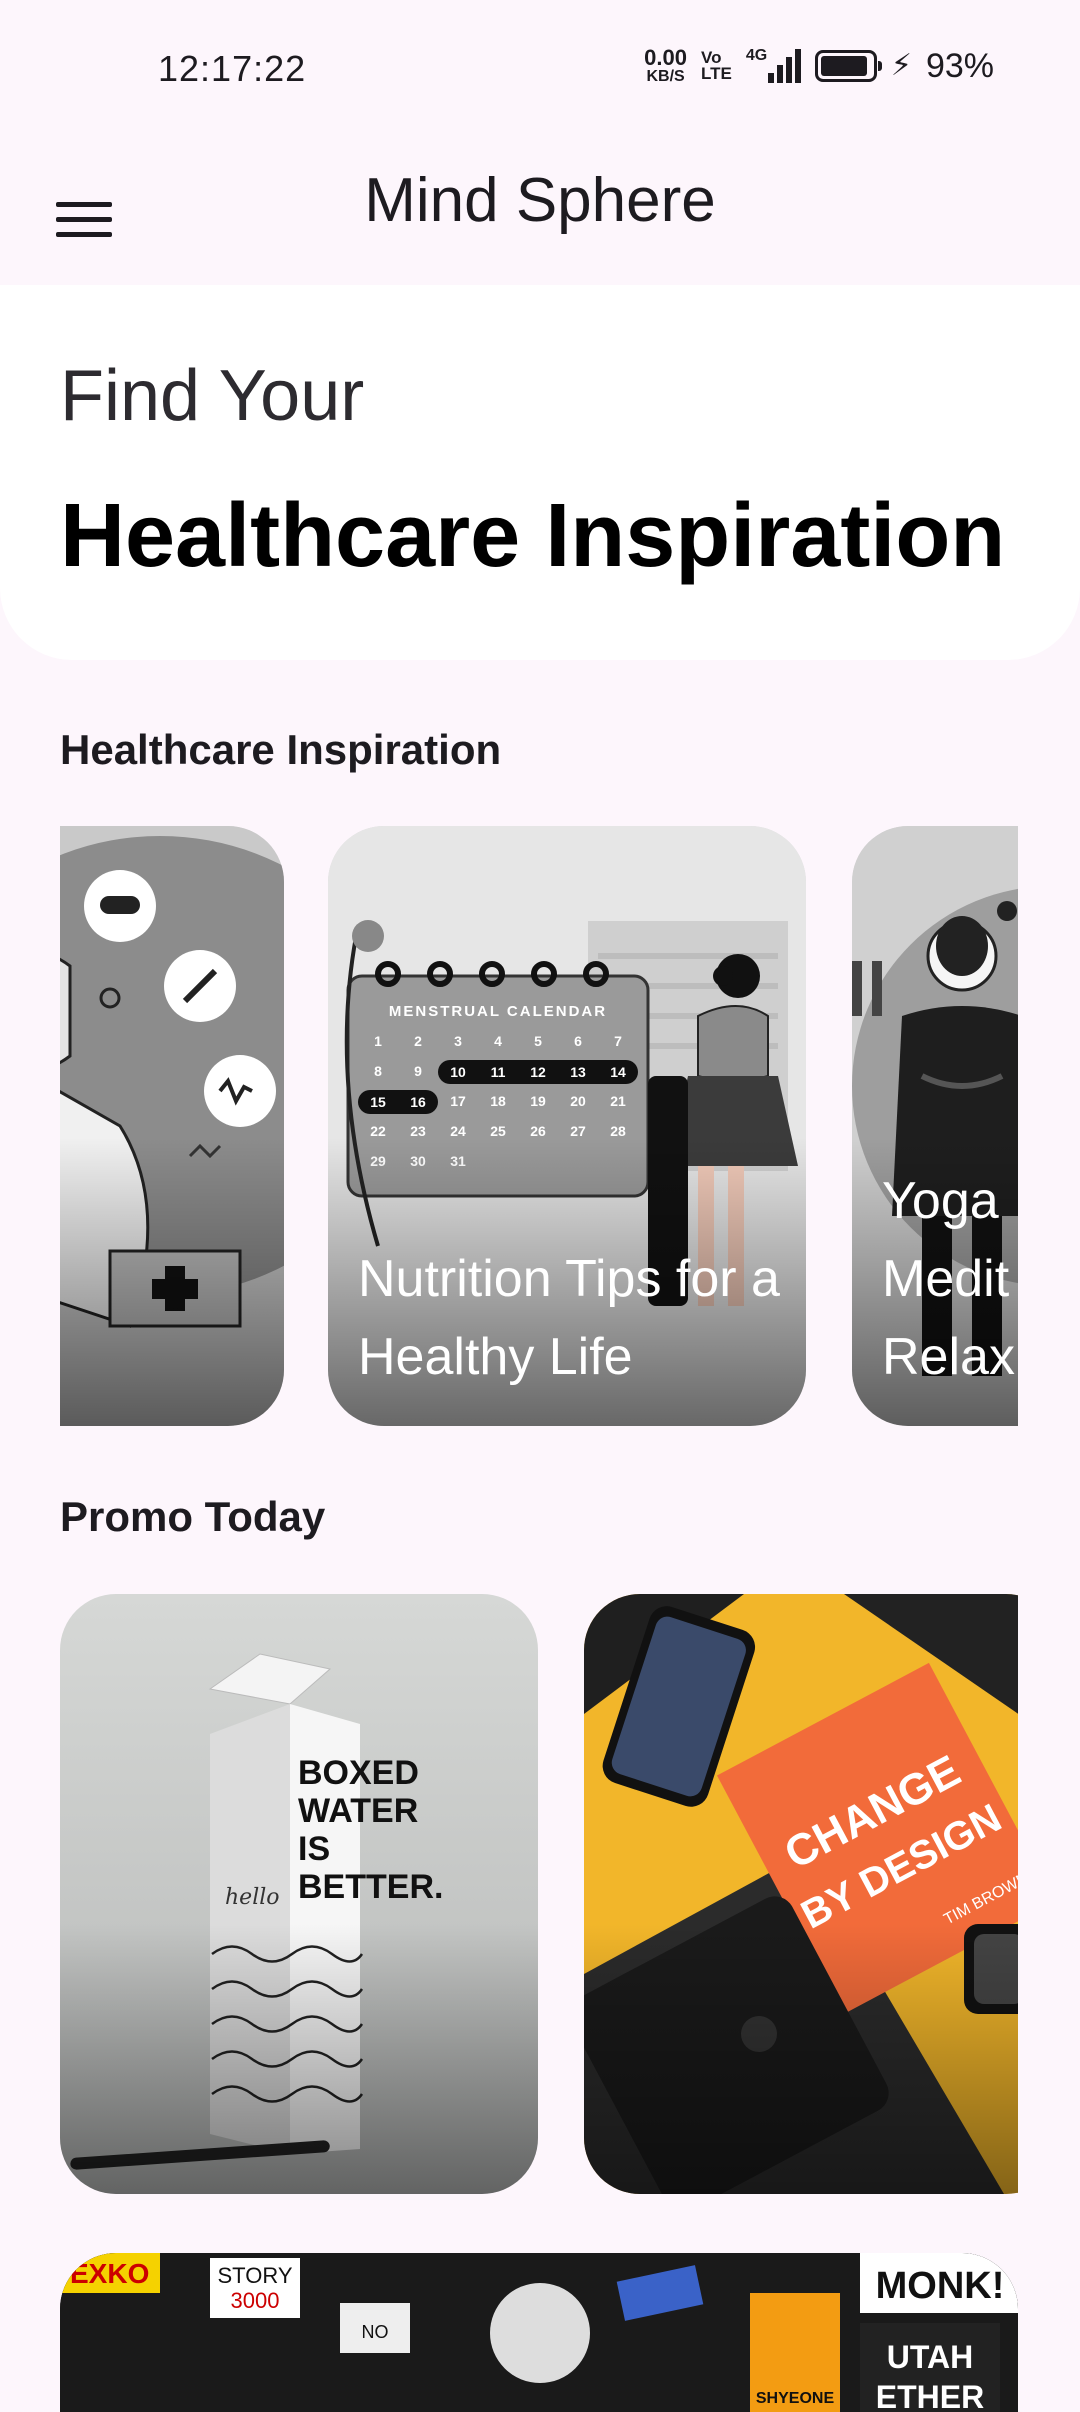 The width and height of the screenshot is (1080, 2412). I want to click on svg-text: 8, so click(378, 1071).